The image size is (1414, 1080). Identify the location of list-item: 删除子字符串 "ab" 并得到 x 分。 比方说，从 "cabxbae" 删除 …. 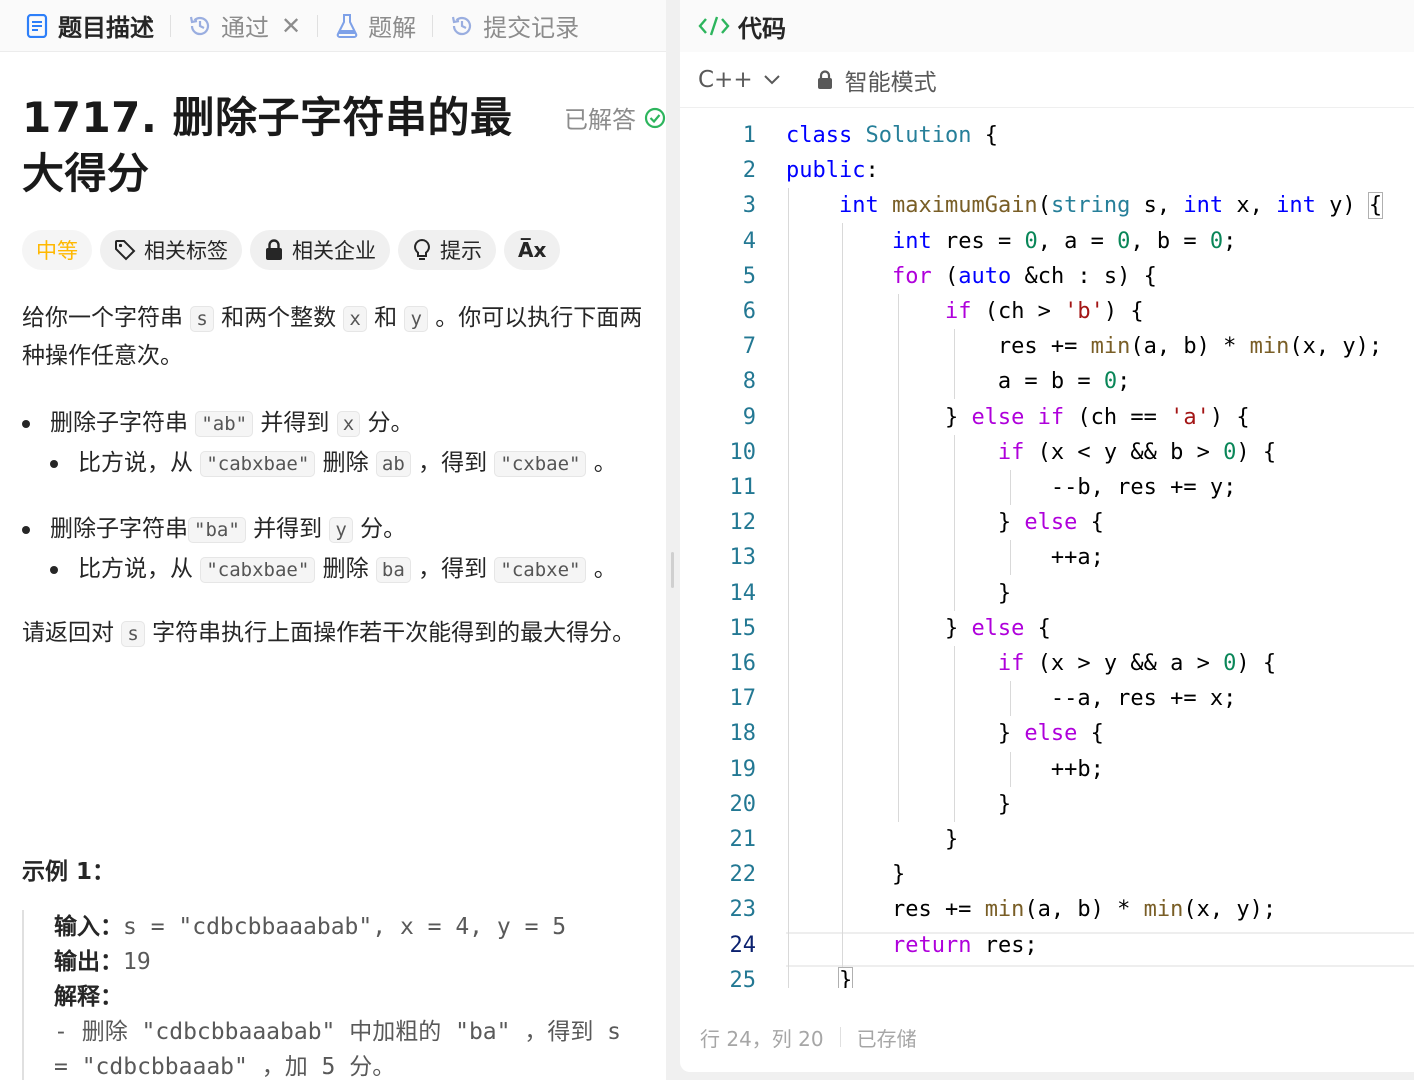
(342, 444).